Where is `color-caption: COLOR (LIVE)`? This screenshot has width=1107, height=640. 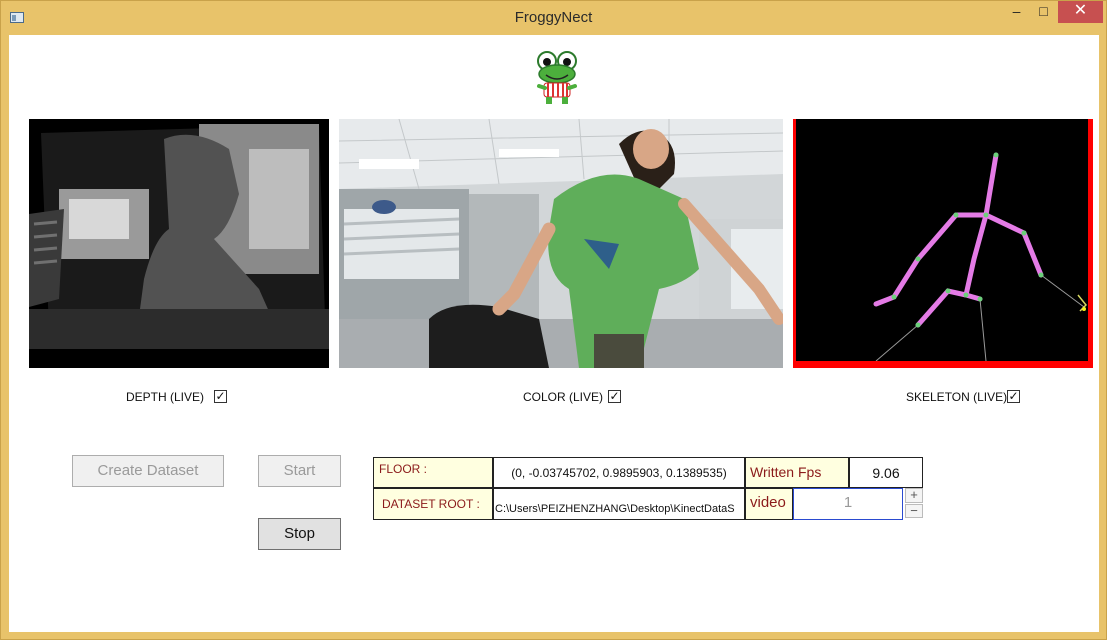
color-caption: COLOR (LIVE) is located at coordinates (563, 397).